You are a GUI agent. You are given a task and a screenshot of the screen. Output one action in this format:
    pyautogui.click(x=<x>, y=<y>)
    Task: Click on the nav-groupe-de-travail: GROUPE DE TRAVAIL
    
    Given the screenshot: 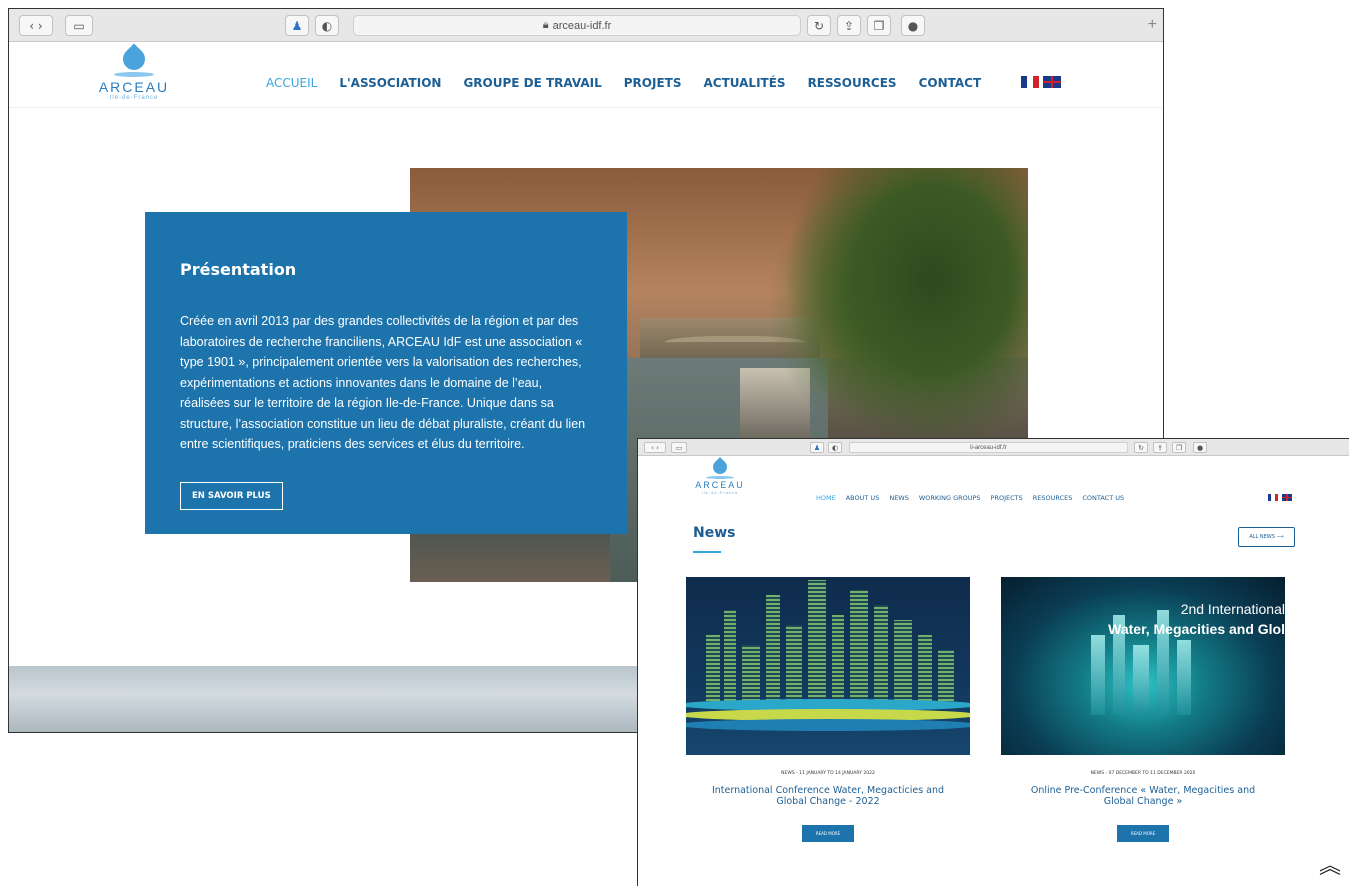 What is the action you would take?
    pyautogui.click(x=532, y=83)
    